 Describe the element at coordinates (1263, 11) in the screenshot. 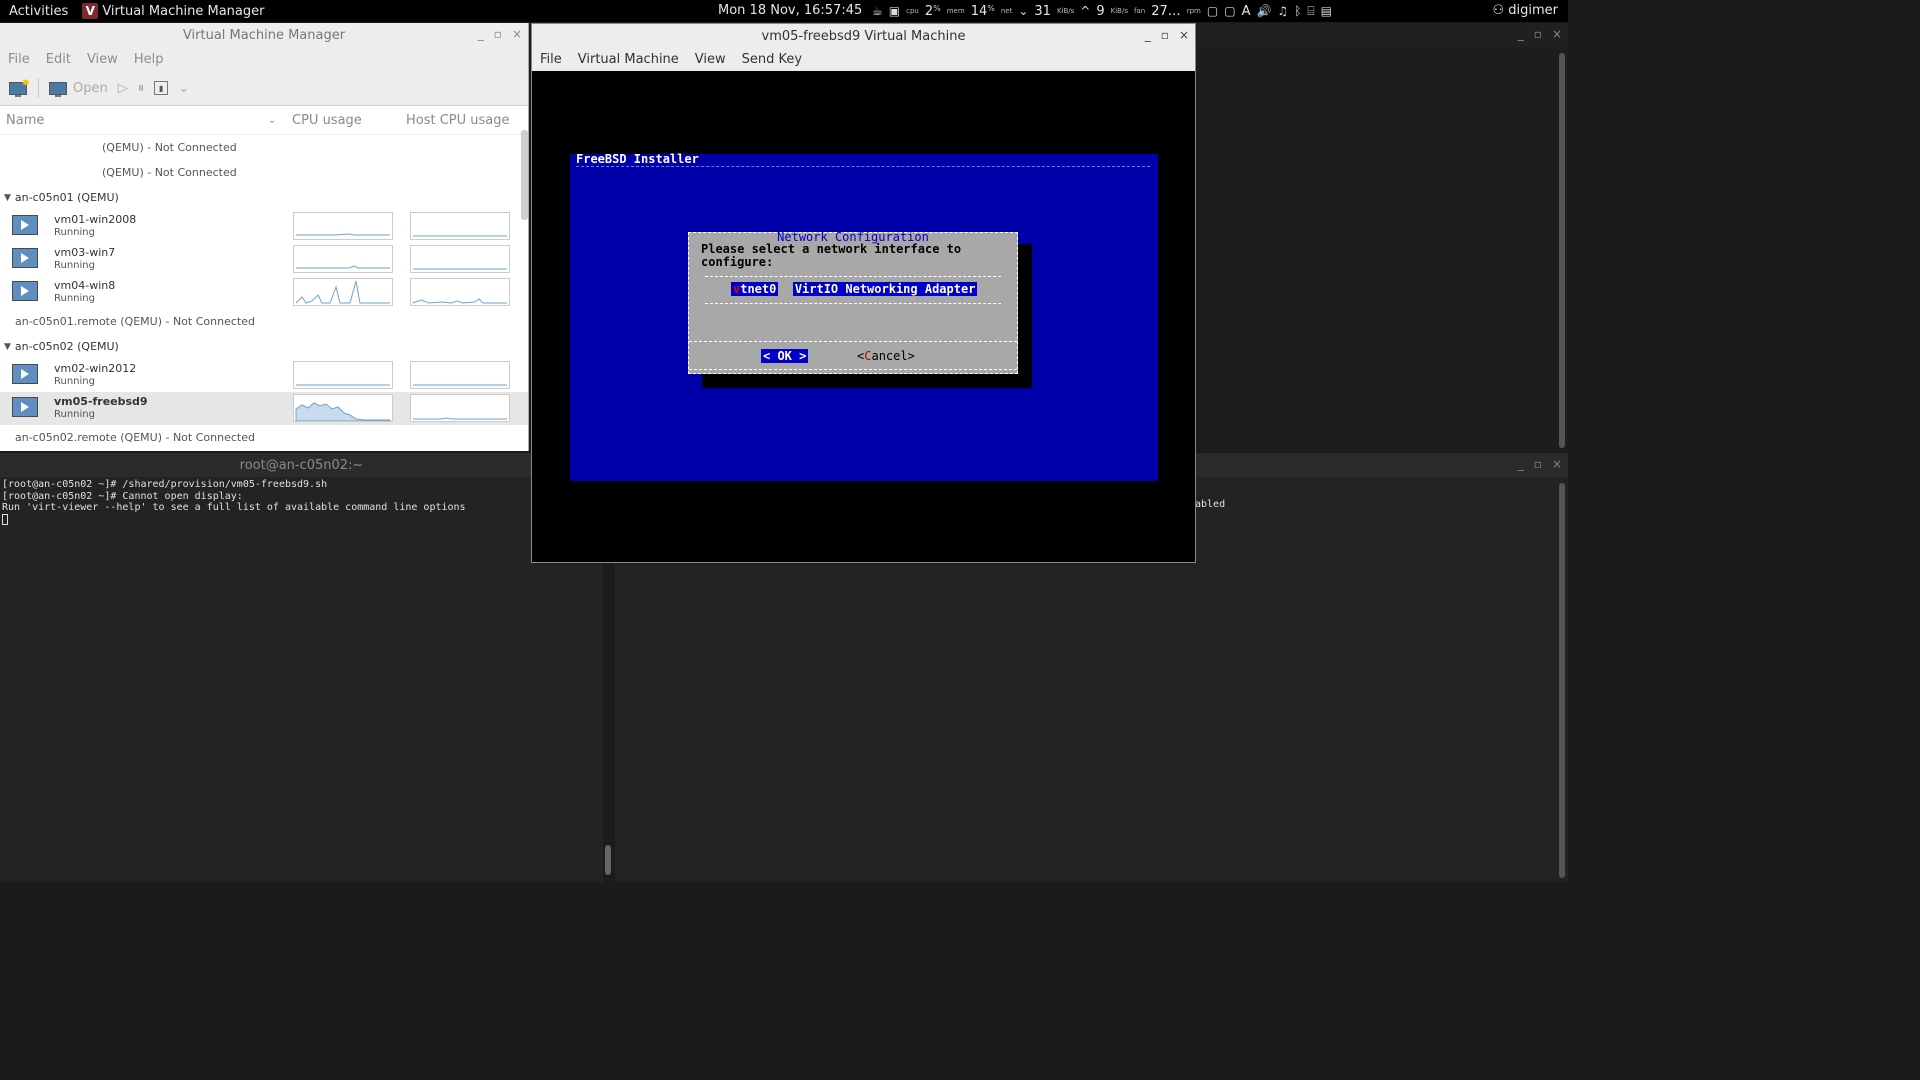

I see `volume-icon: 🔊` at that location.